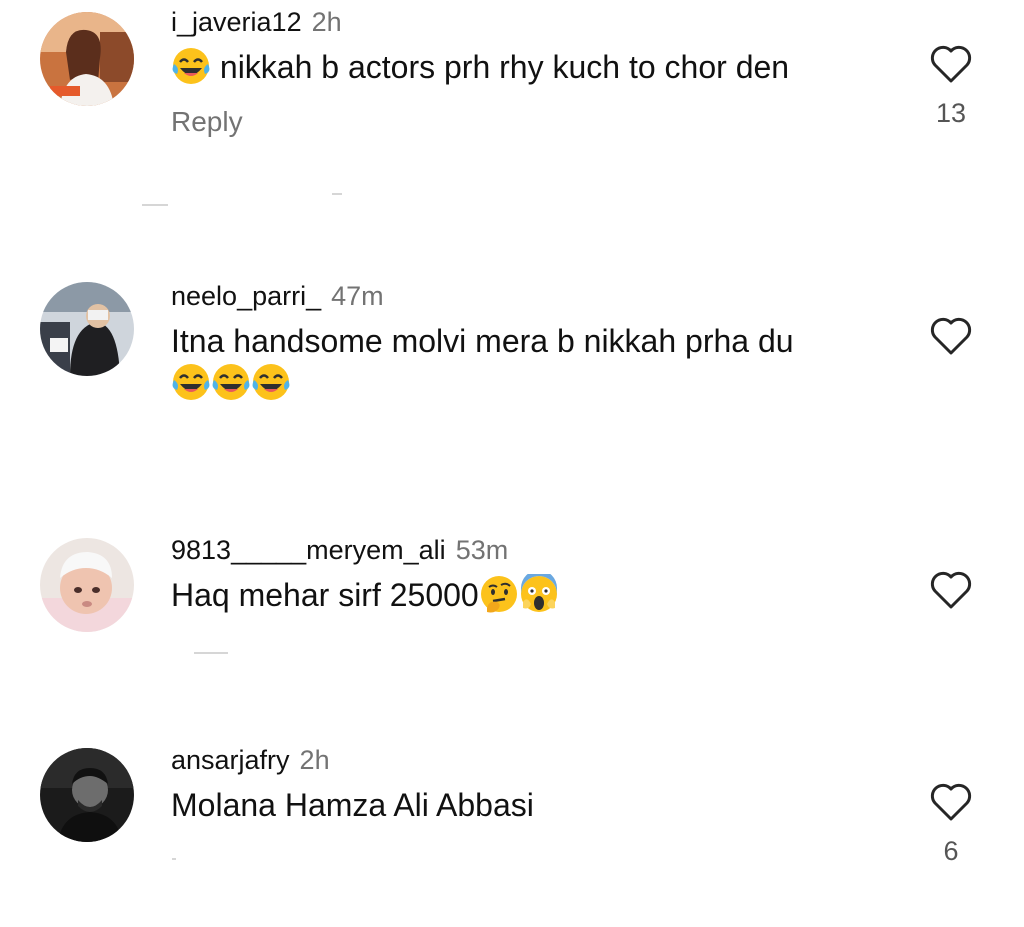 The width and height of the screenshot is (1024, 927). What do you see at coordinates (499, 594) in the screenshot?
I see `thinking-face-emoji` at bounding box center [499, 594].